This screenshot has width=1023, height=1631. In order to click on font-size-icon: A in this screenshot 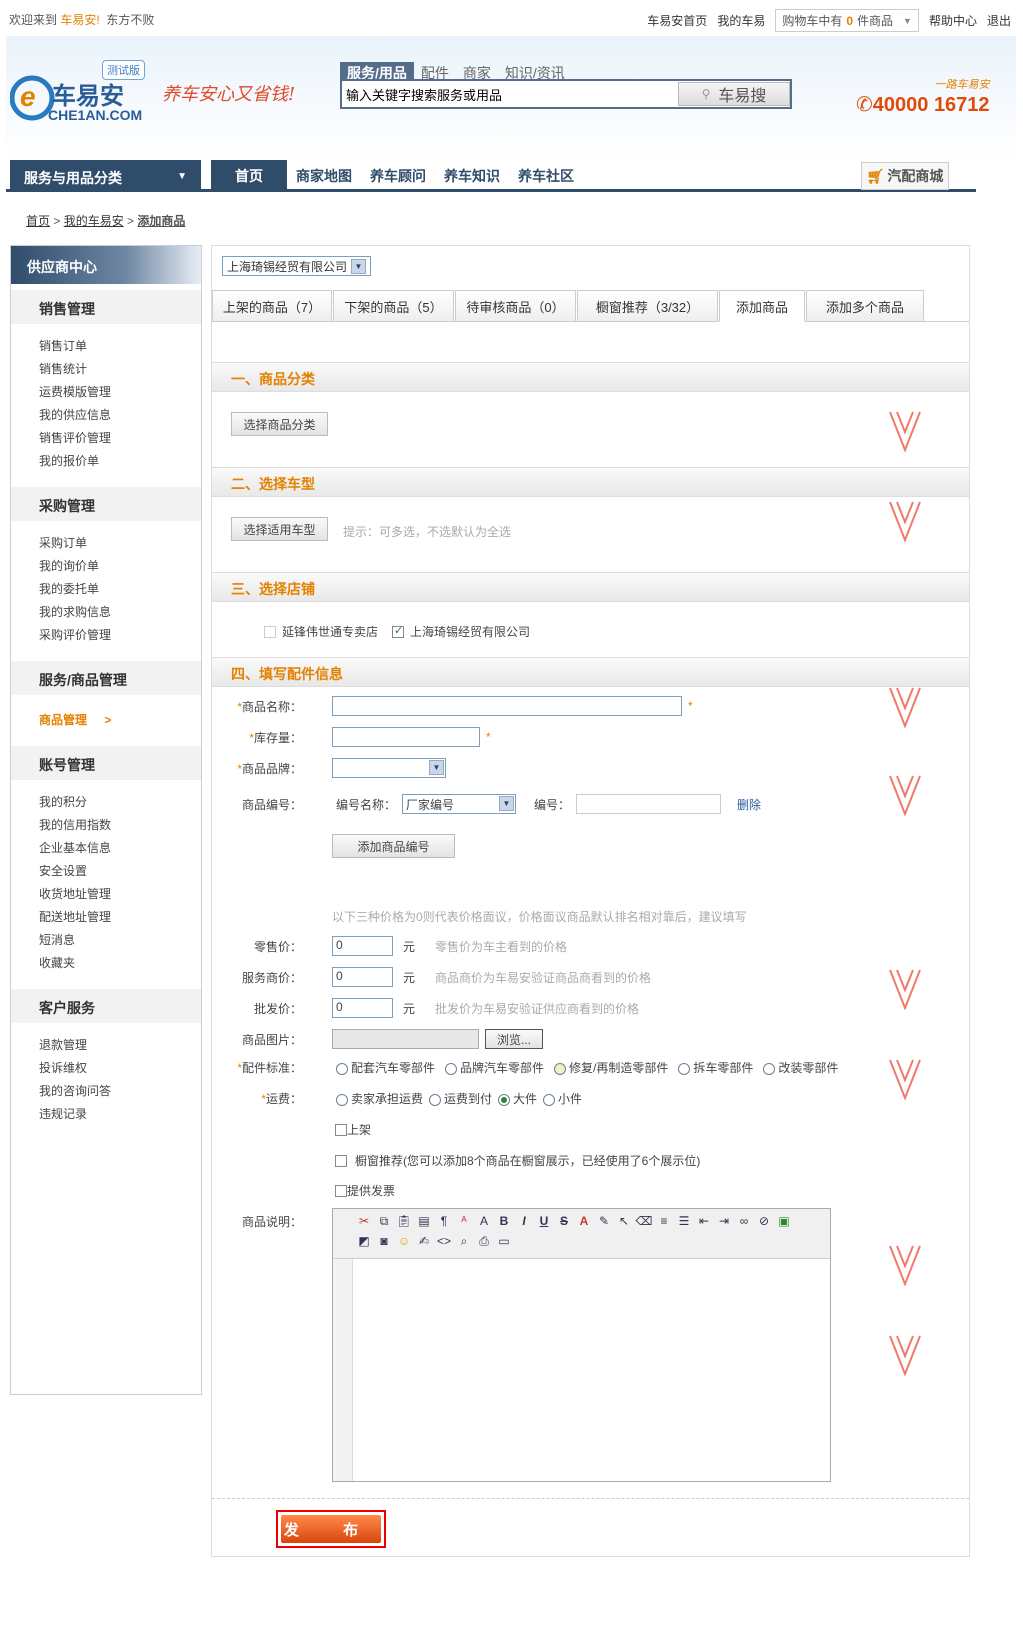, I will do `click(484, 1221)`.